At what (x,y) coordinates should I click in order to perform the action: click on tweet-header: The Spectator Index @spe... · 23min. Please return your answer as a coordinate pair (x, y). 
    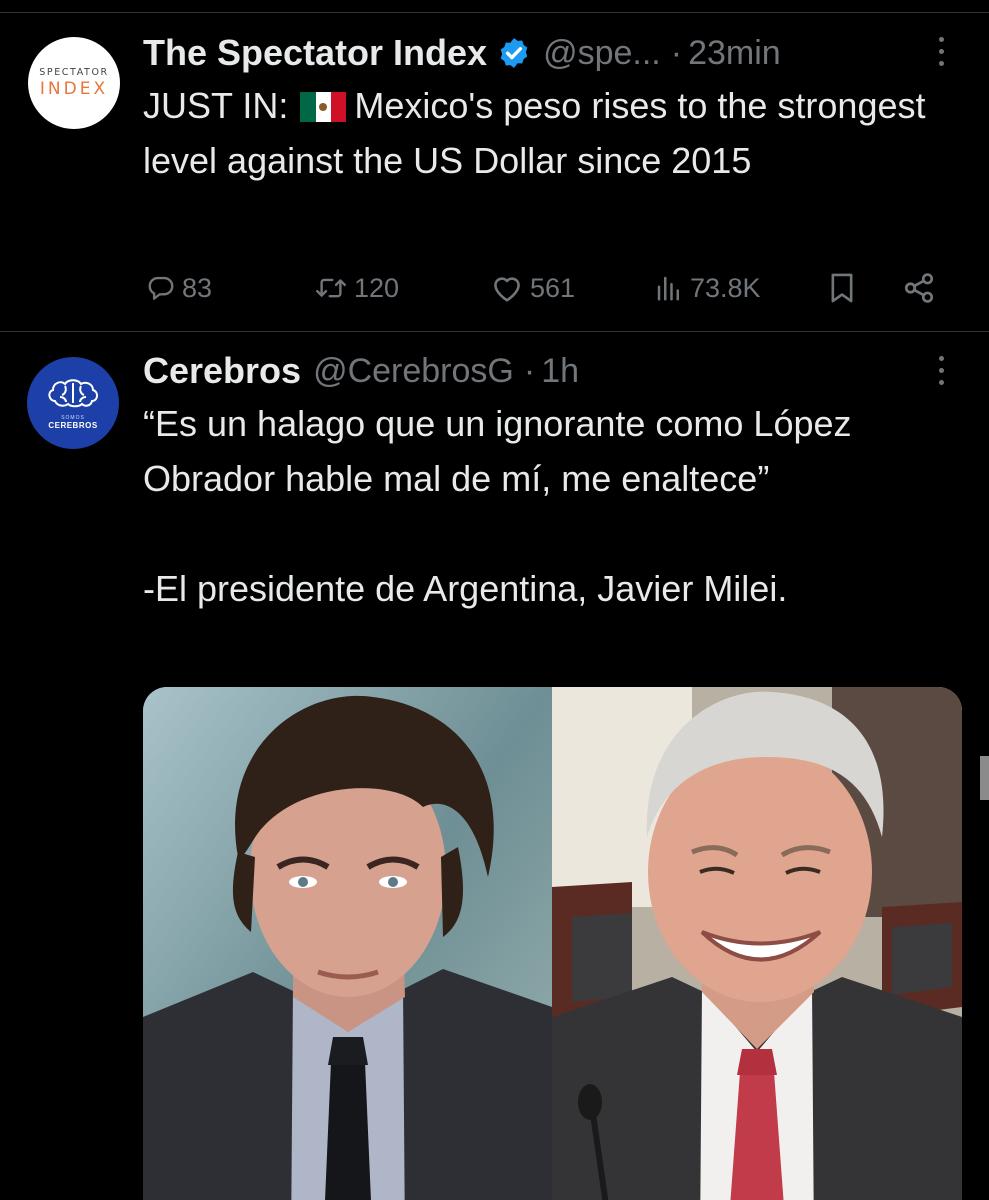
    Looking at the image, I should click on (462, 53).